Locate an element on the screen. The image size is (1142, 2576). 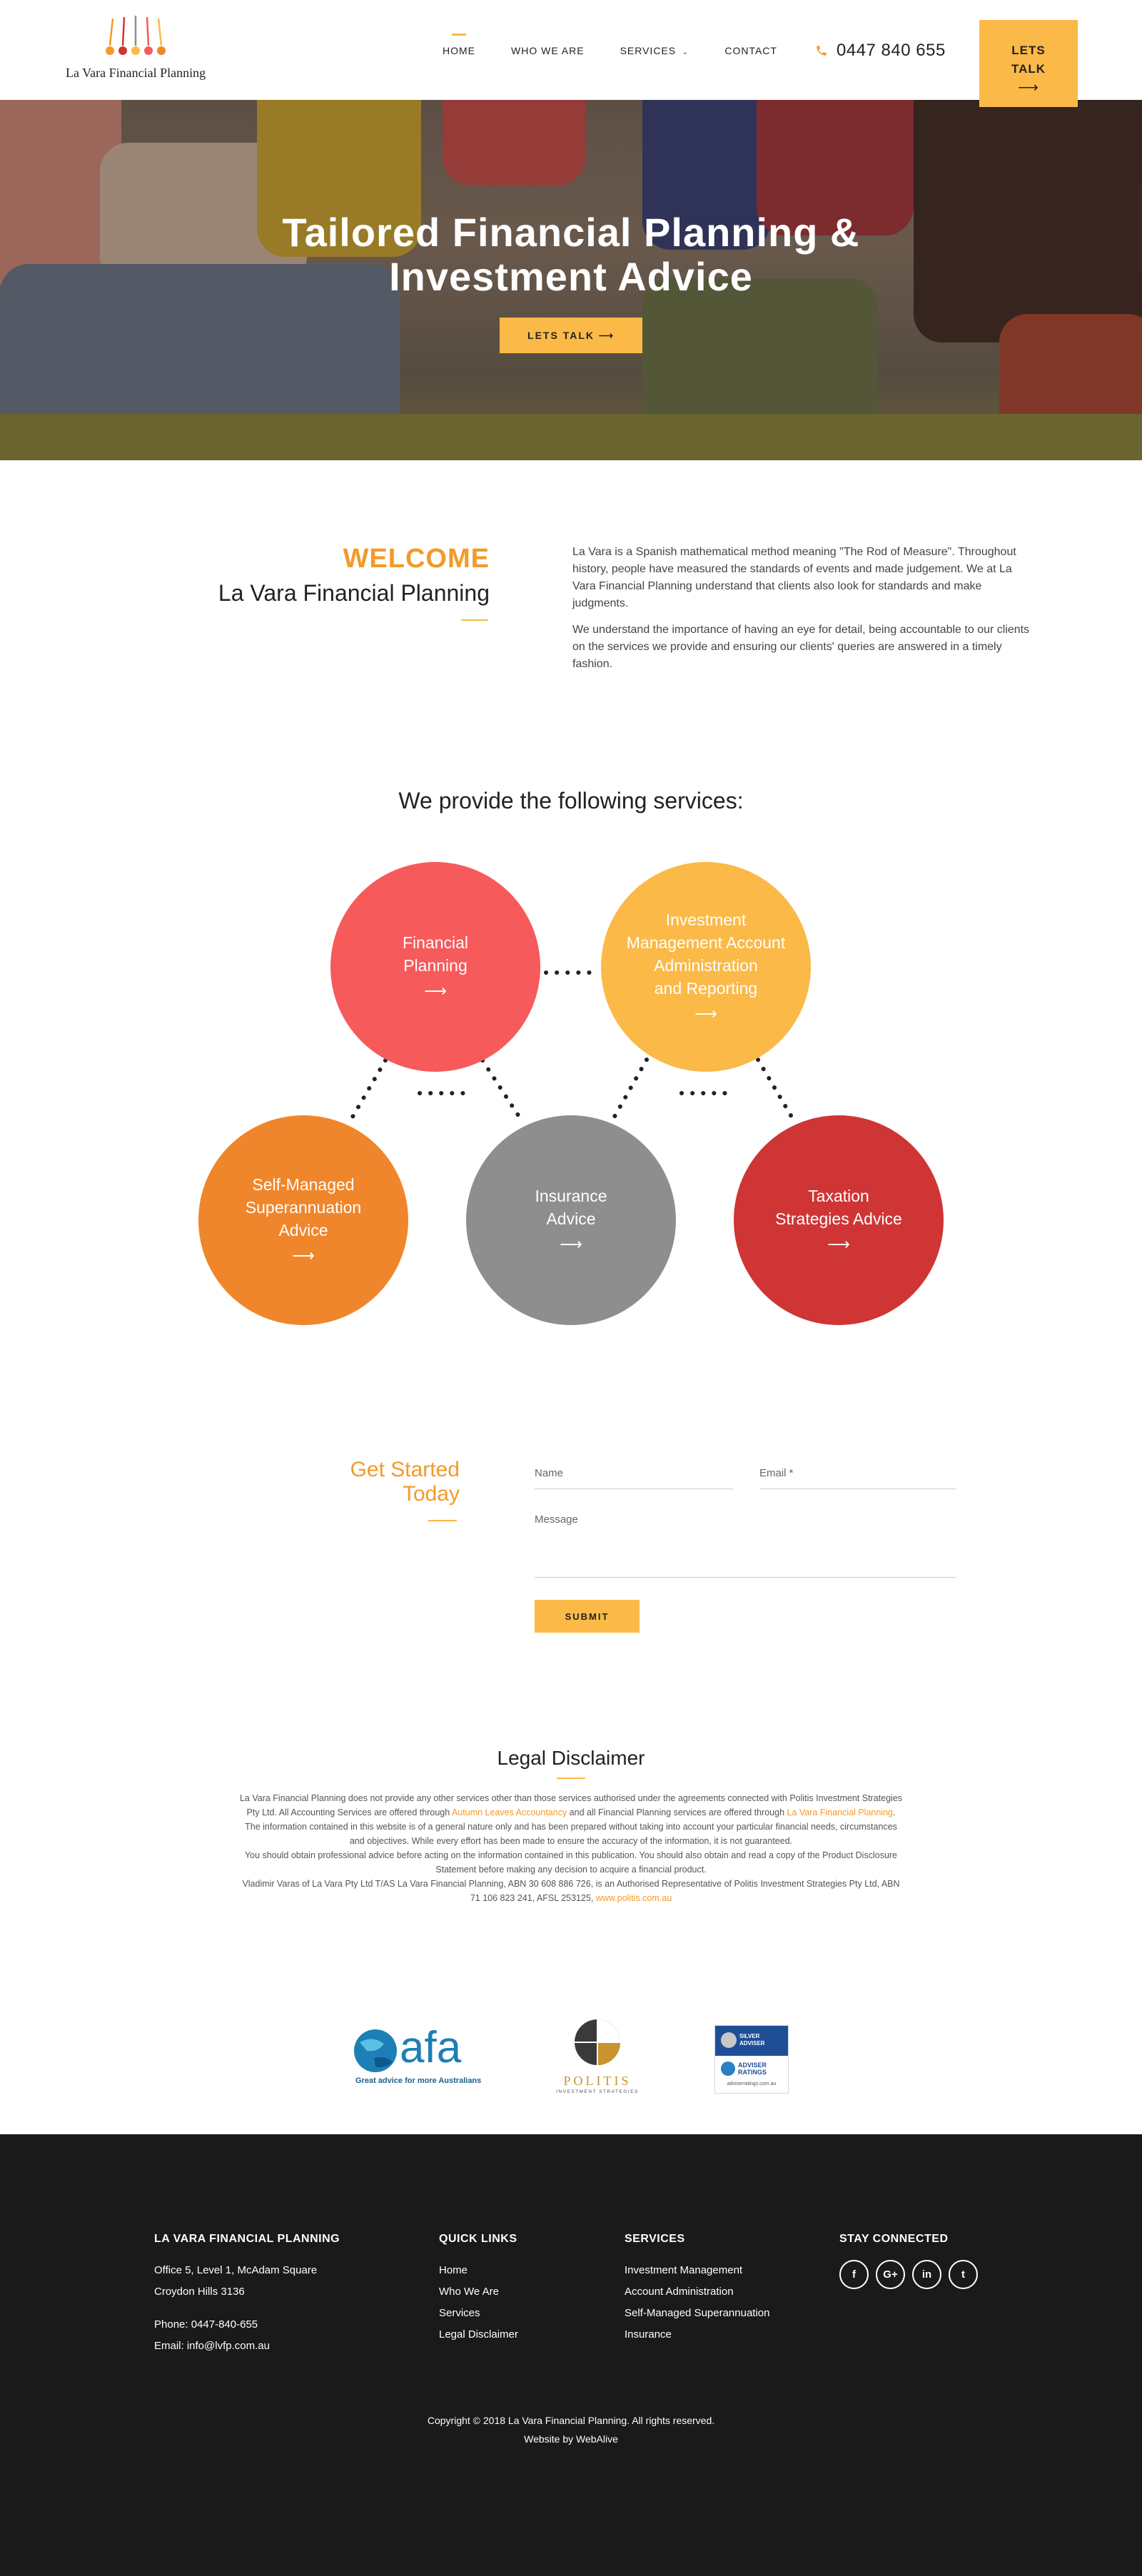
afa-tagline: Great advice for more Australians is located at coordinates (418, 2080).